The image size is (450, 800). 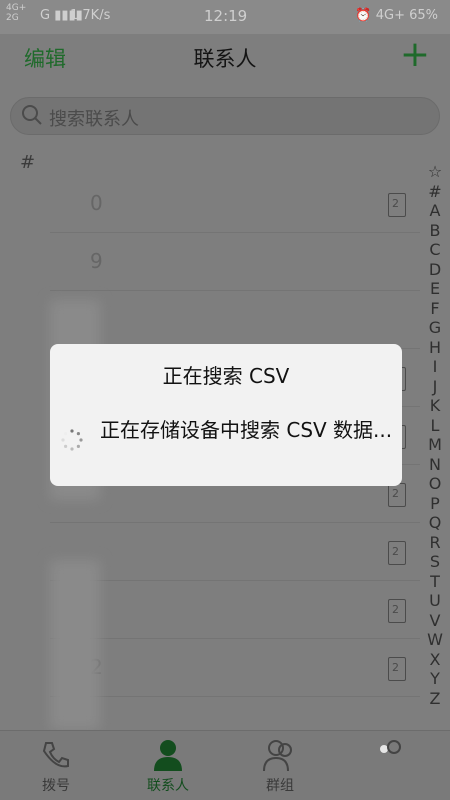 What do you see at coordinates (72, 440) in the screenshot?
I see `spinner-icon` at bounding box center [72, 440].